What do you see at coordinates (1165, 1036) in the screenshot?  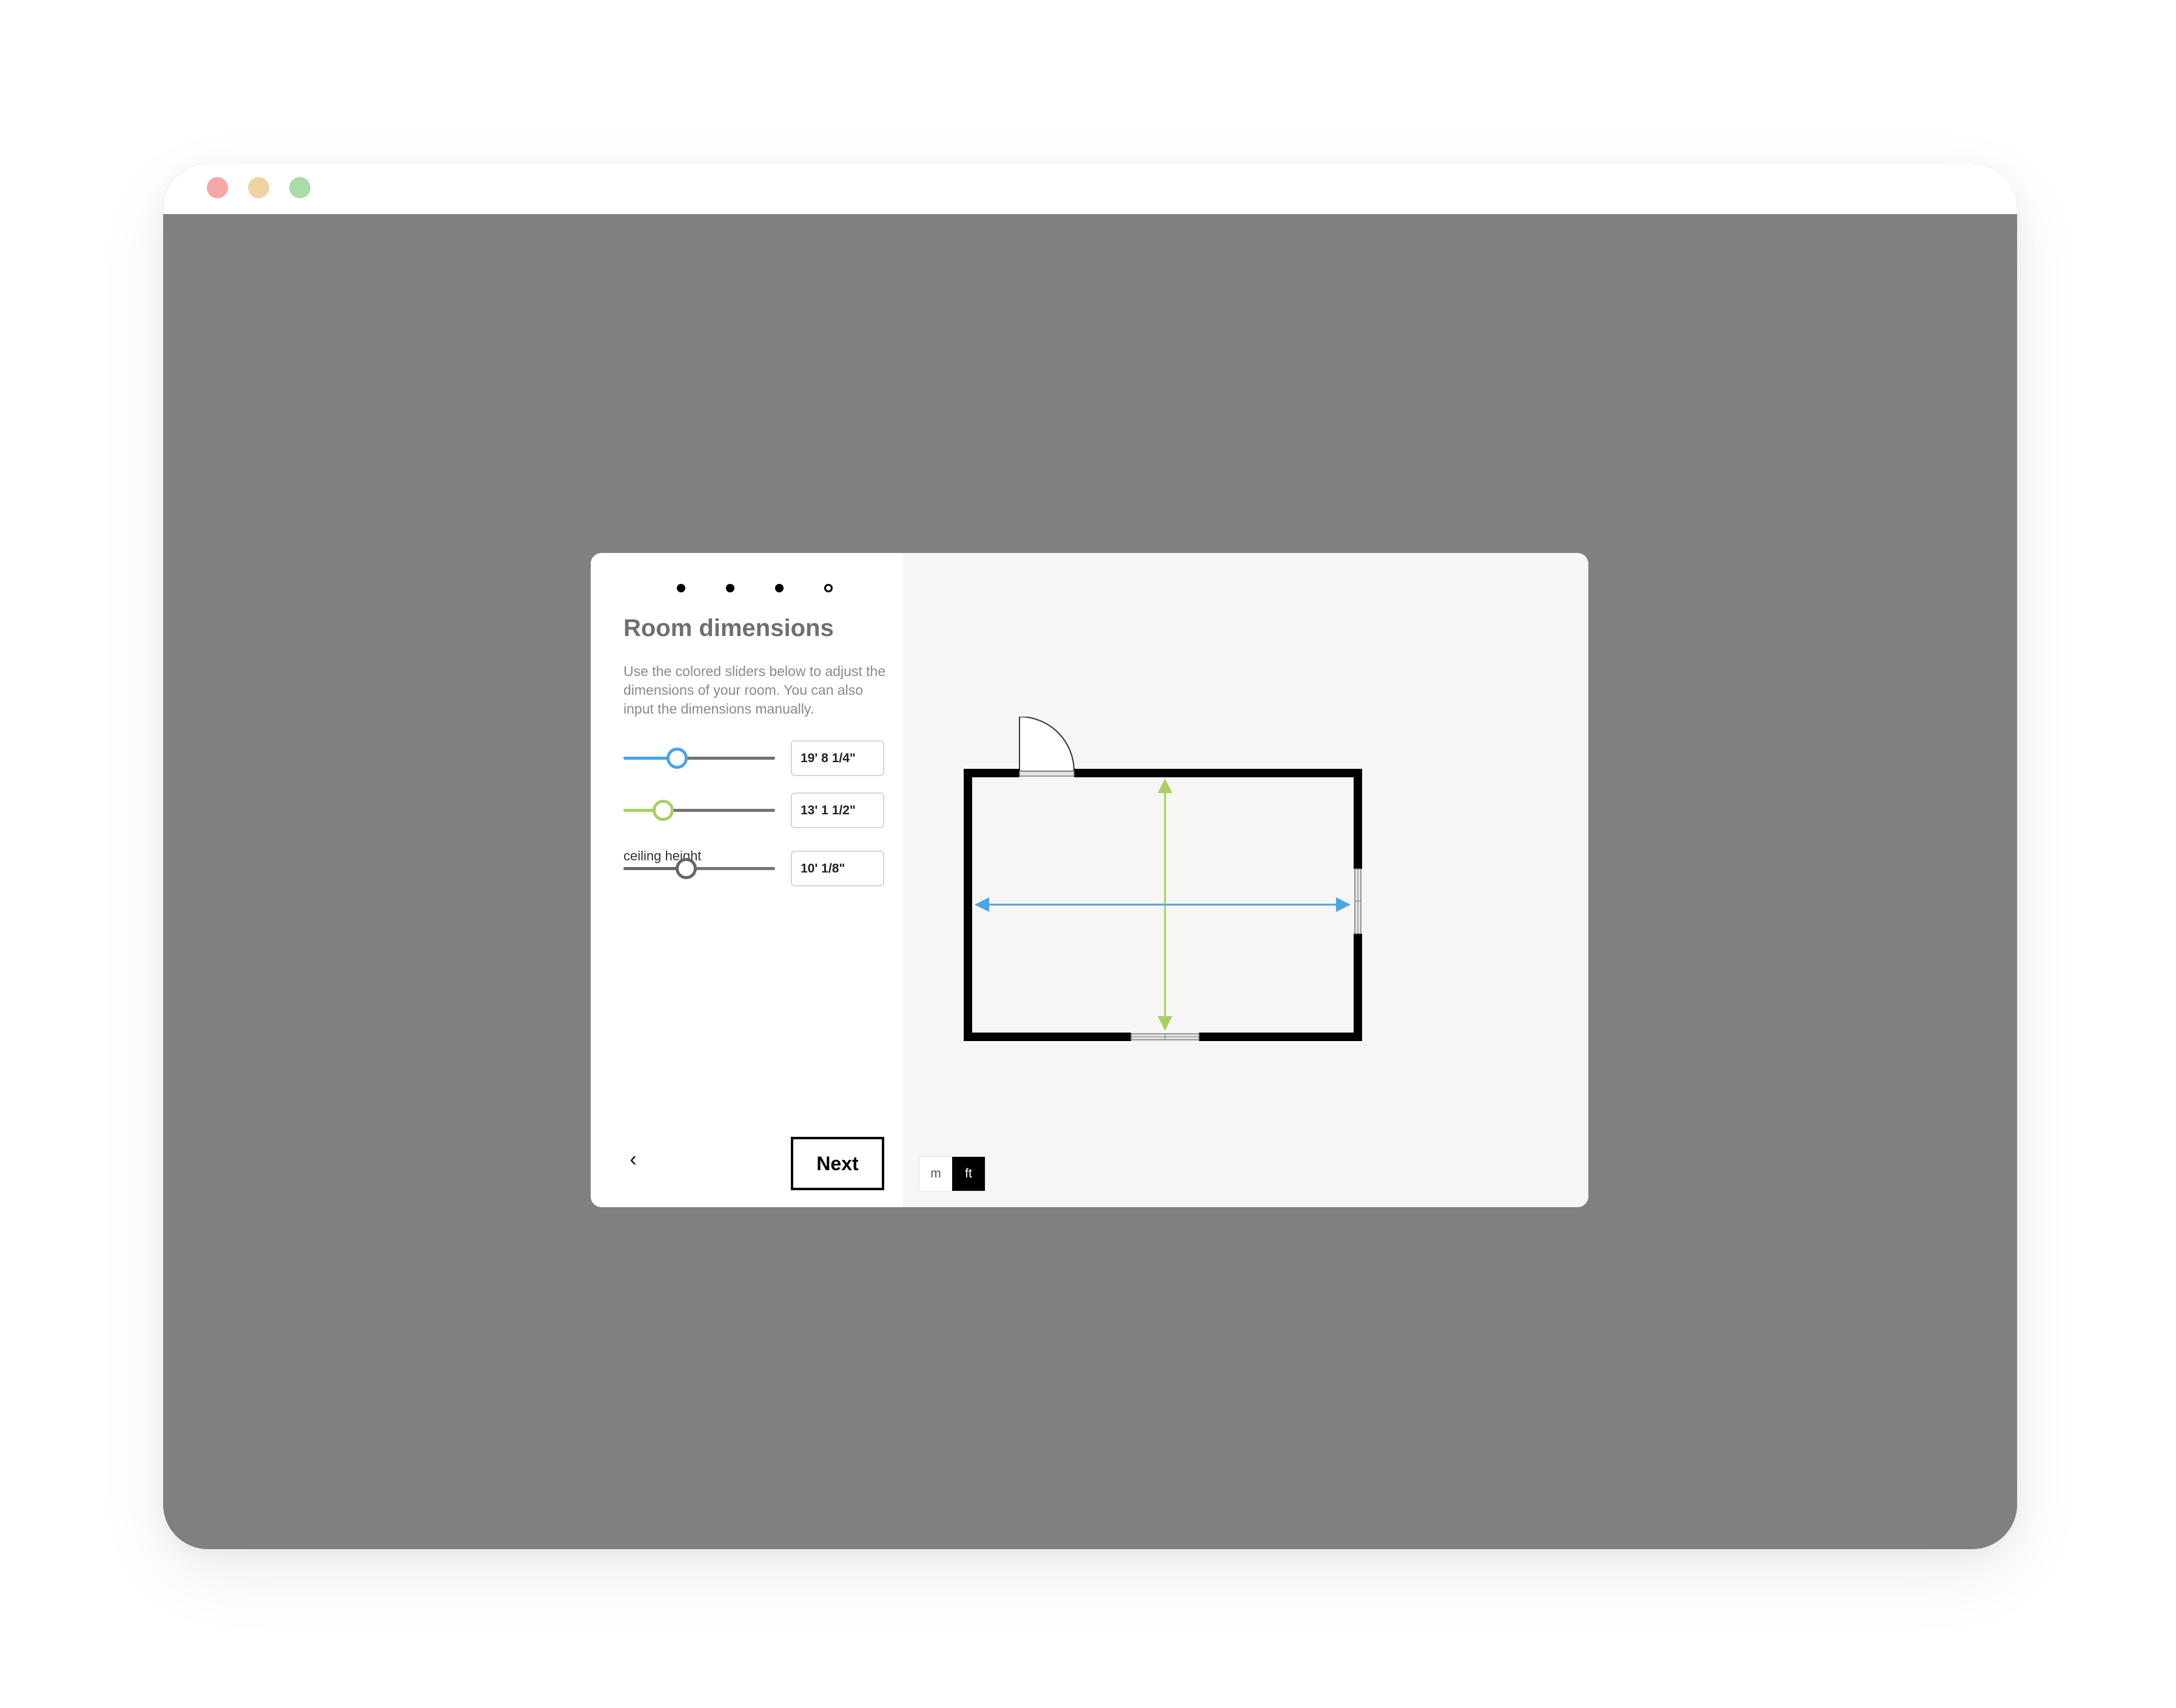 I see `window-bottom` at bounding box center [1165, 1036].